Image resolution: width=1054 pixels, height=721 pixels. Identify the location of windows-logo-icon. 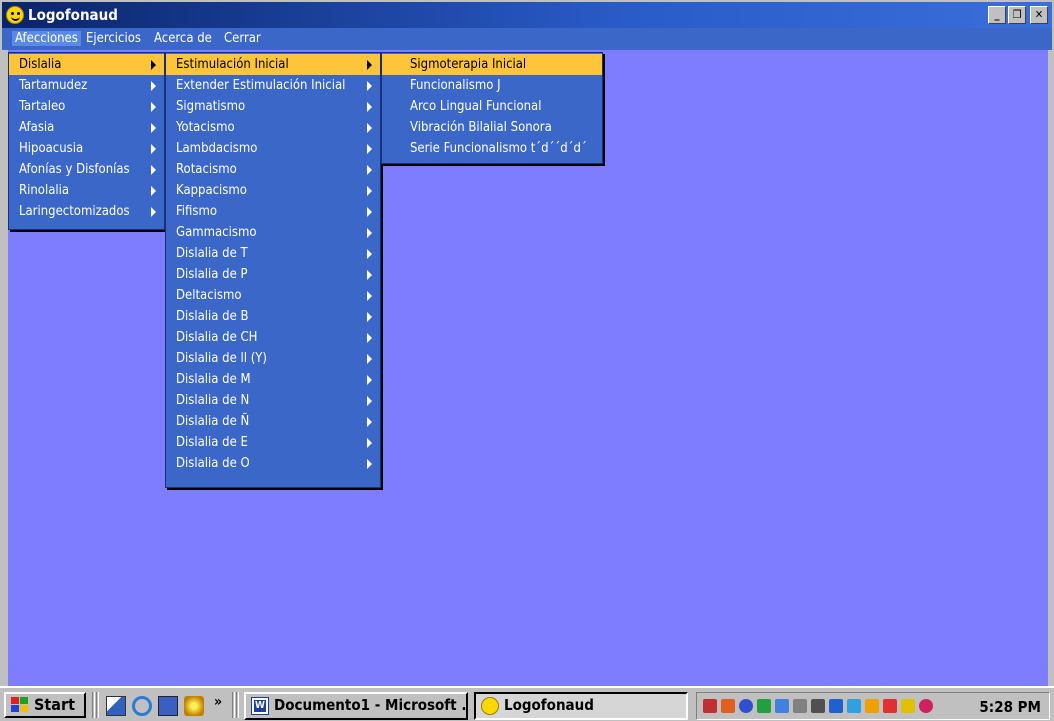
(20, 705).